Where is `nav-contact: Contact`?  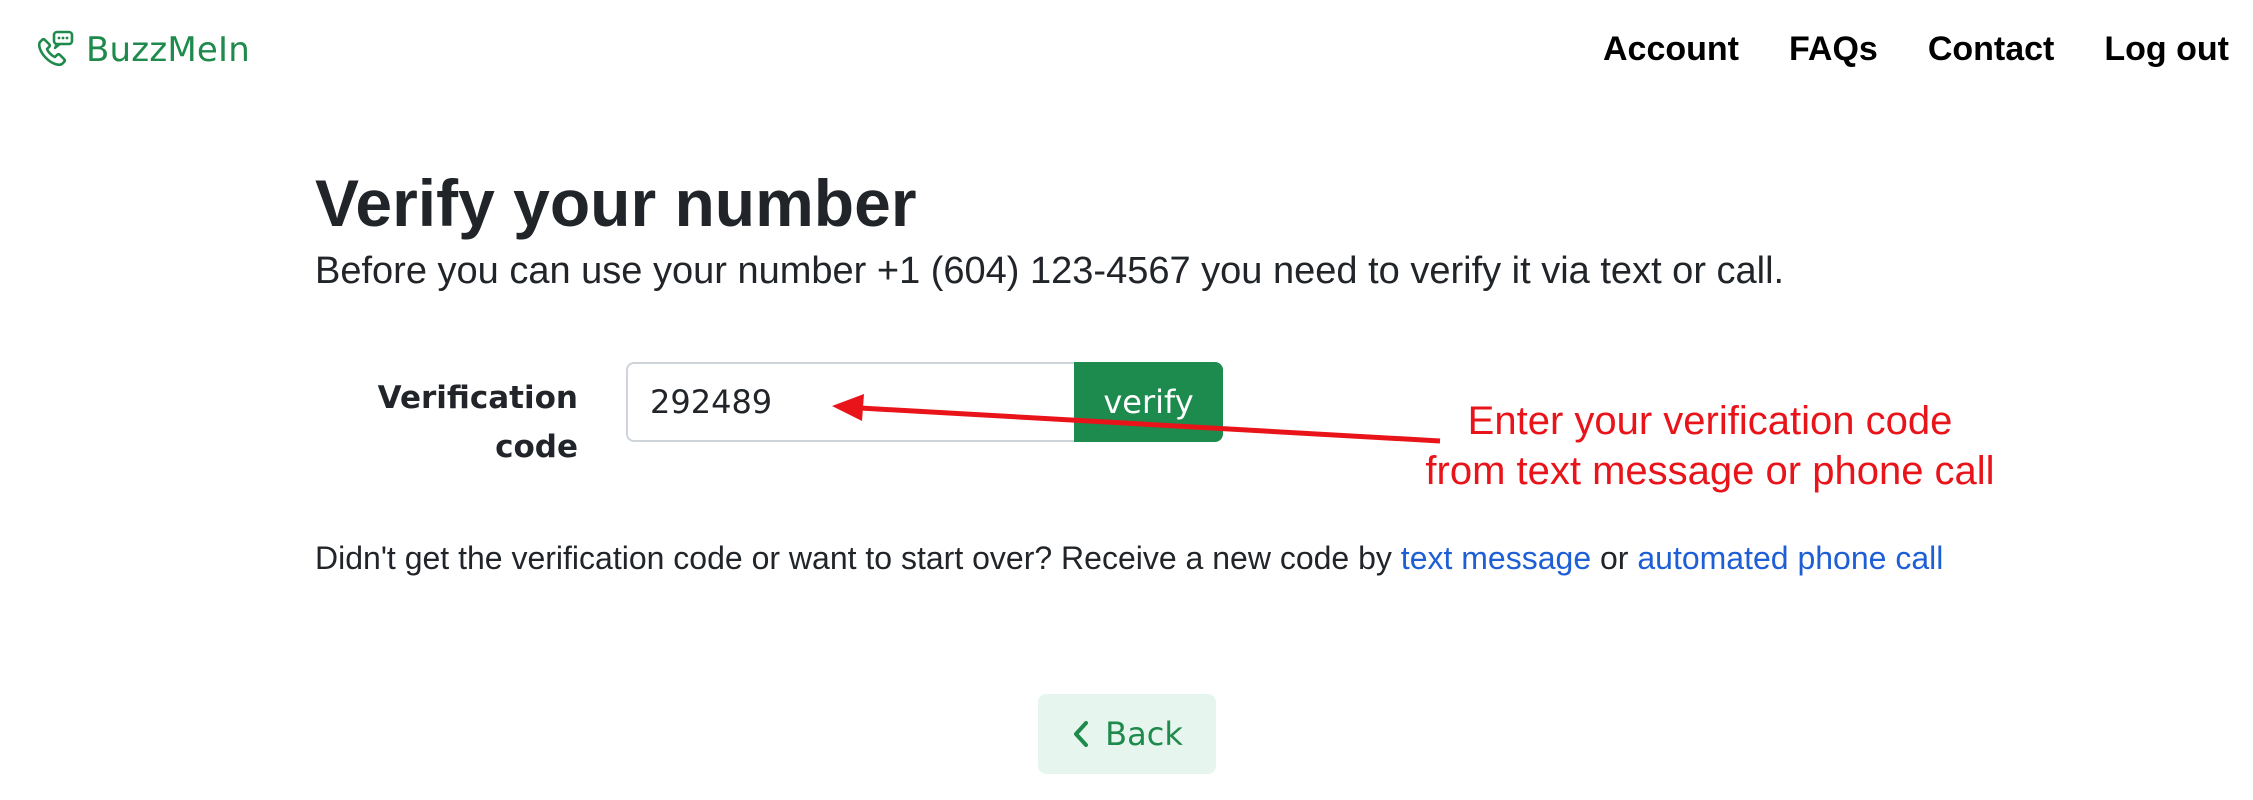 nav-contact: Contact is located at coordinates (1991, 49).